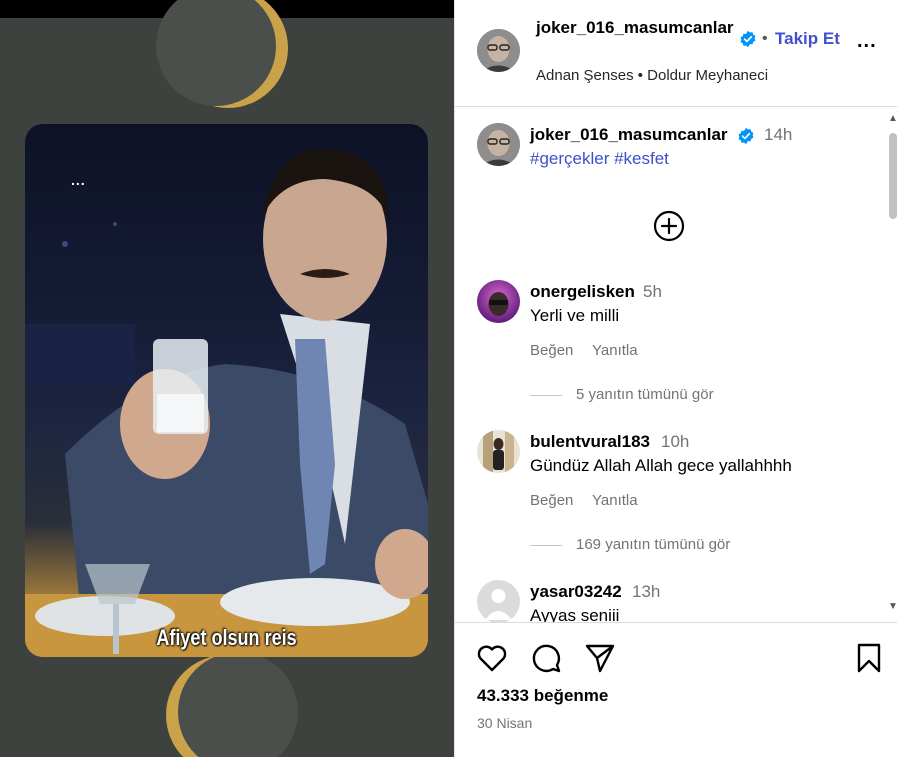 Image resolution: width=897 pixels, height=757 pixels. What do you see at coordinates (669, 226) in the screenshot?
I see `load-more-comments-icon` at bounding box center [669, 226].